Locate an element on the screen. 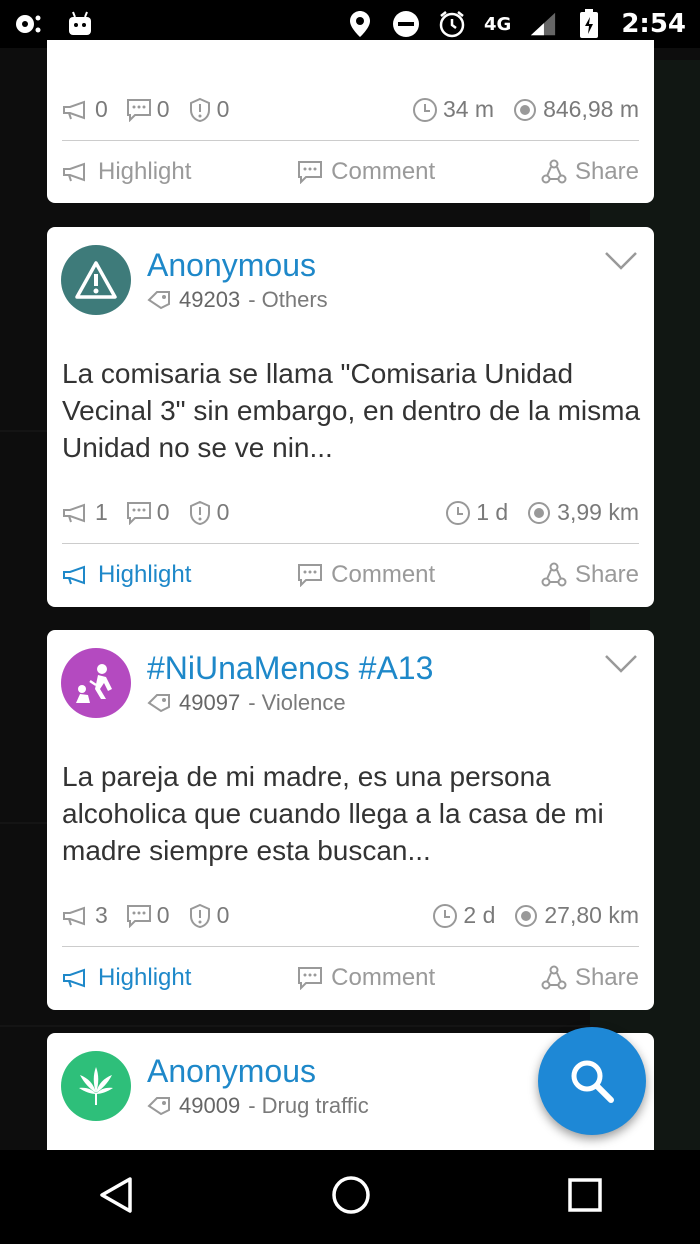 The height and width of the screenshot is (1244, 700). report-category: - Drug traffic is located at coordinates (308, 1105).